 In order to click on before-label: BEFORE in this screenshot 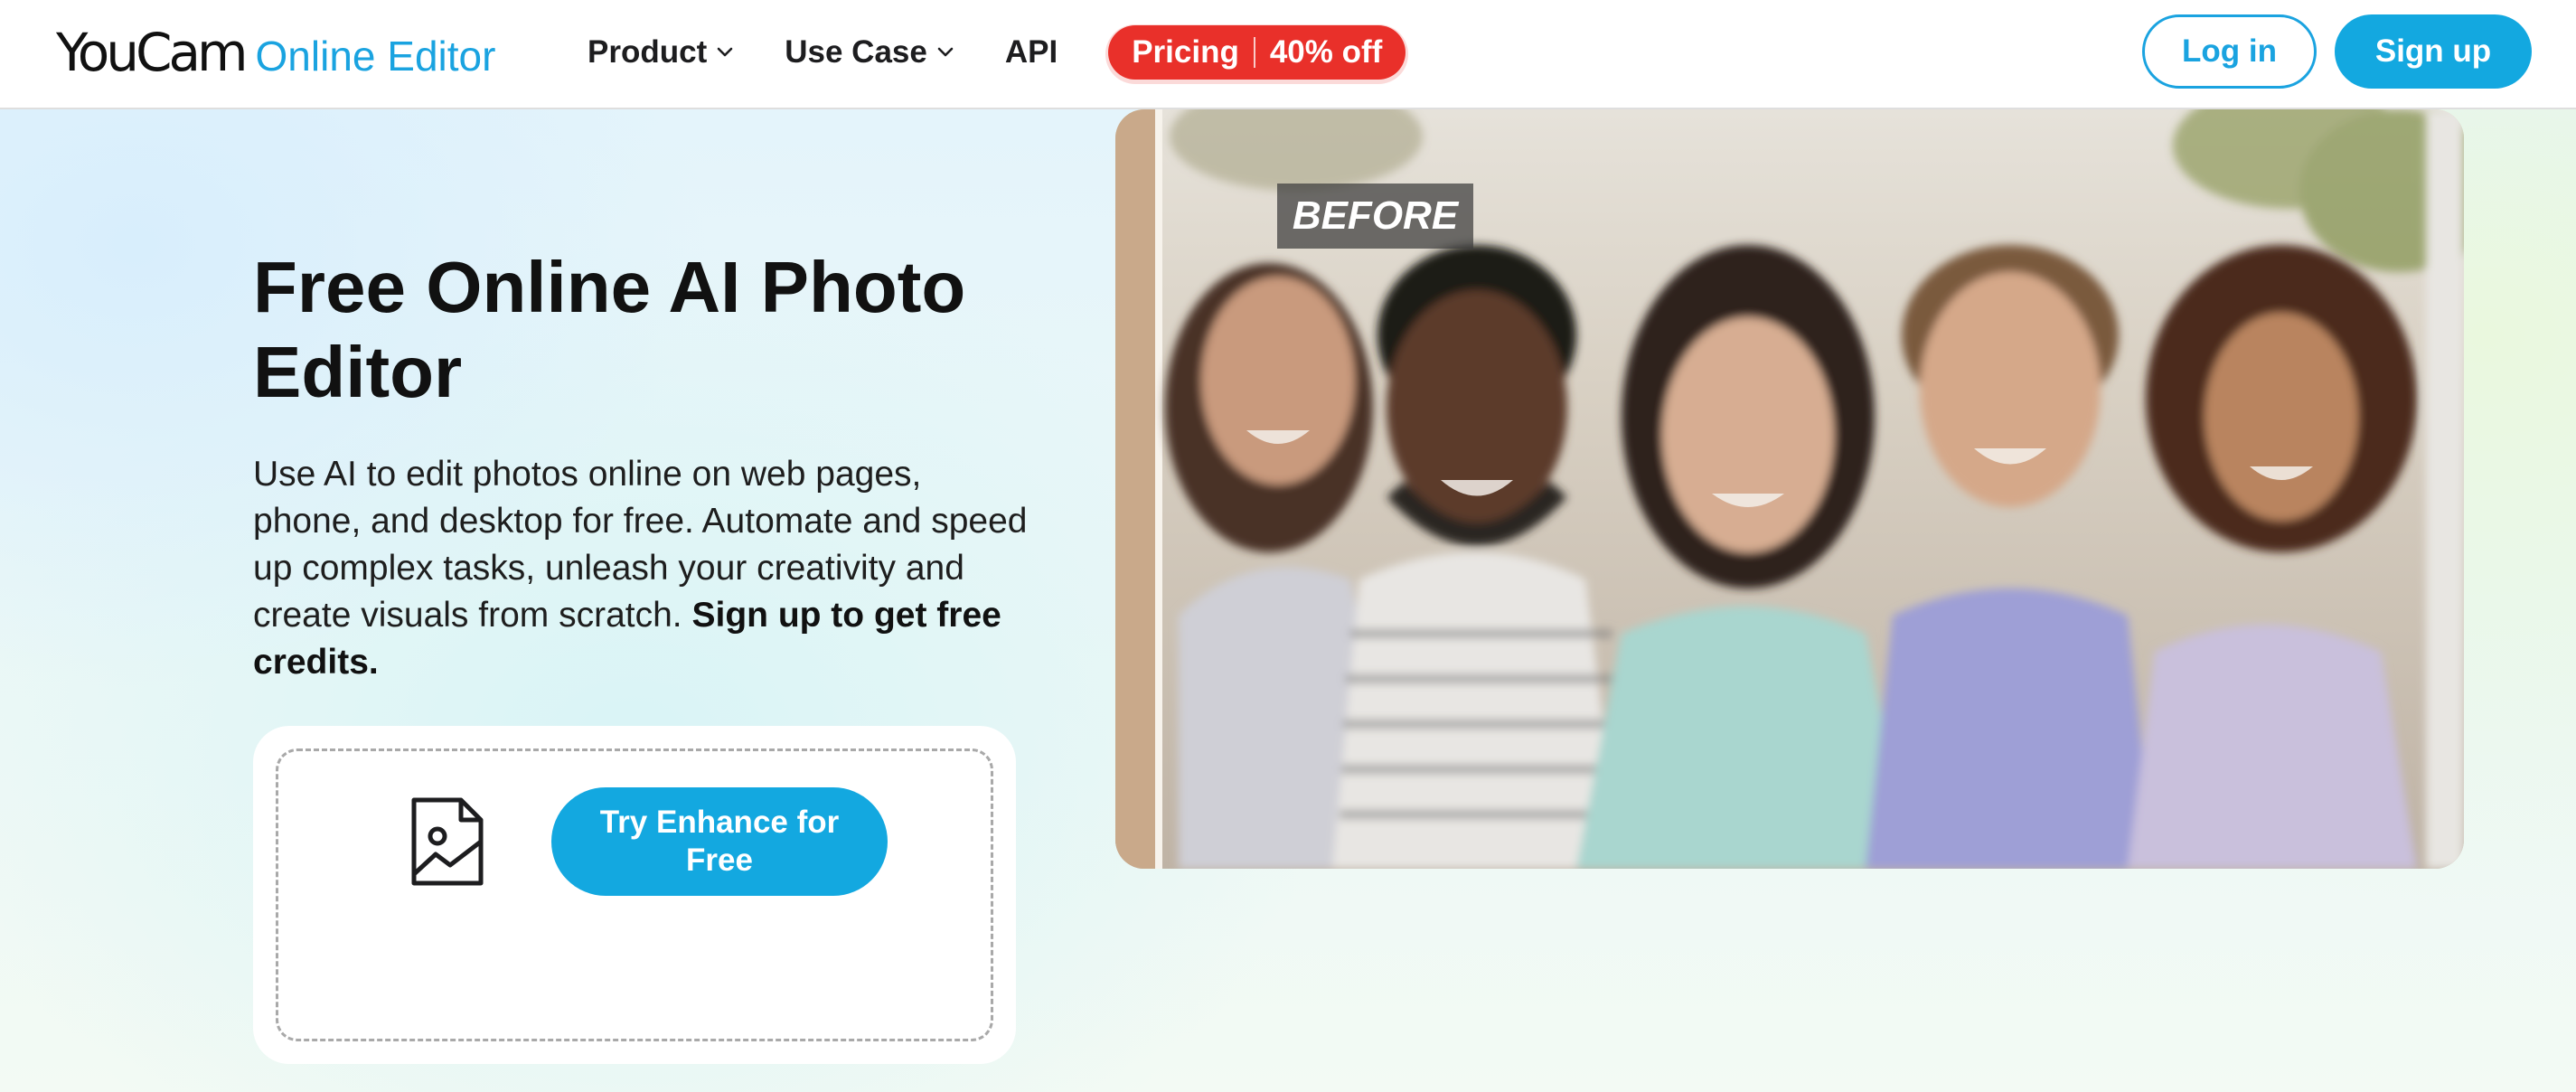, I will do `click(1375, 216)`.